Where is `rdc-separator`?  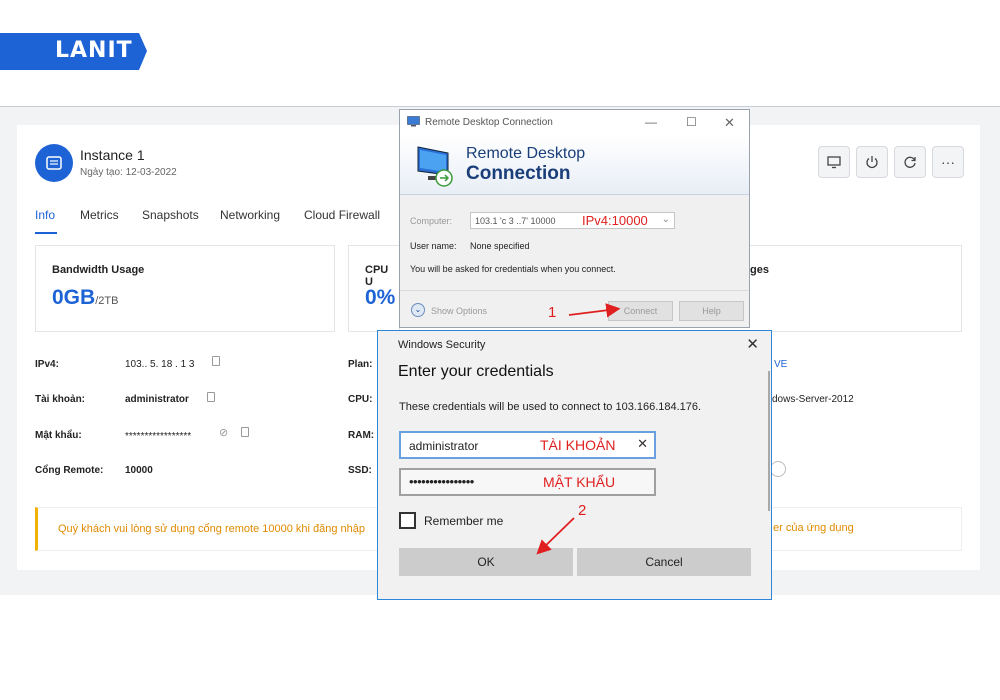 rdc-separator is located at coordinates (574, 290).